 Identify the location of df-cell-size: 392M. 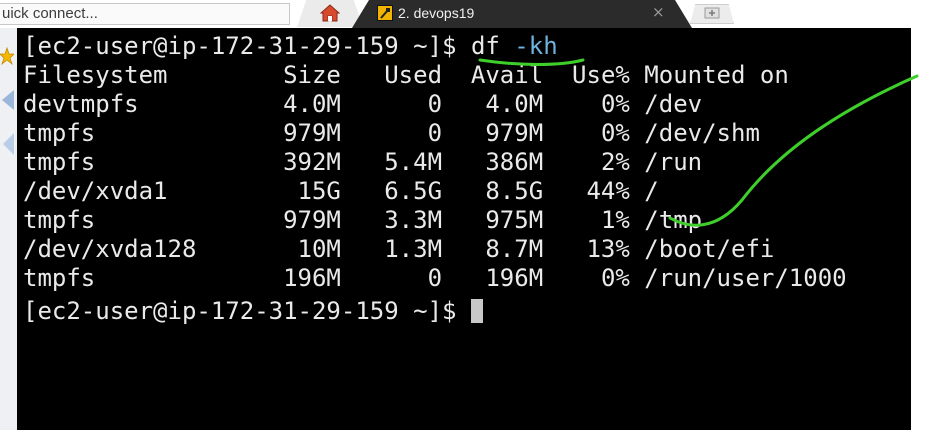
(312, 162).